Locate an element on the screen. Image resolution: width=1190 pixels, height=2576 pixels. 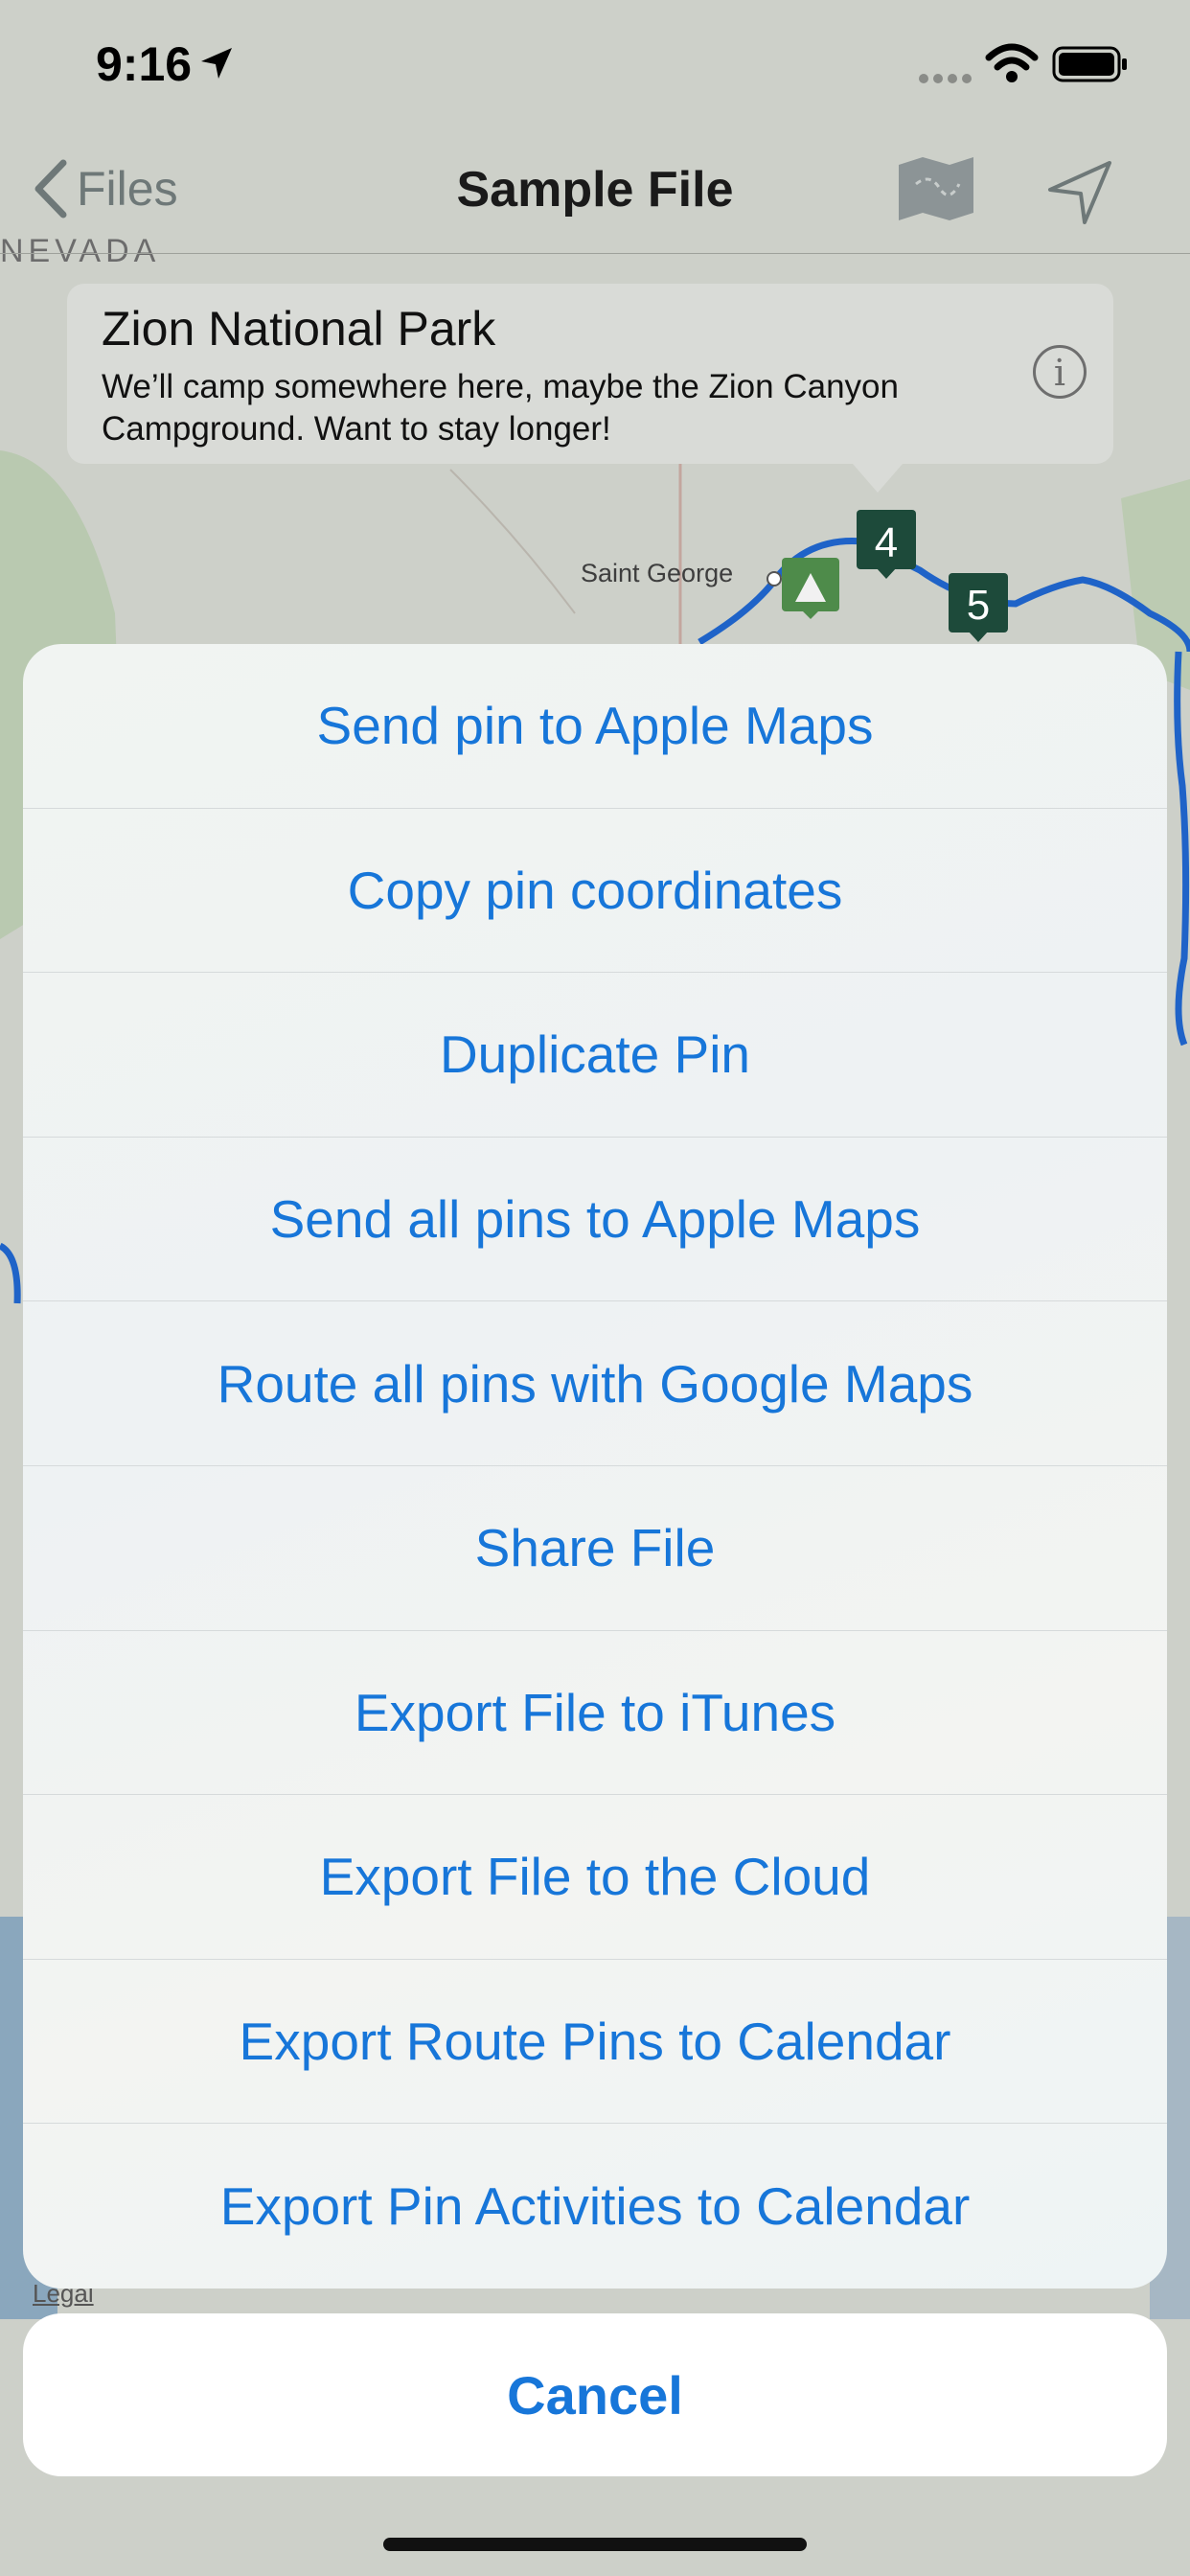
callout-pointer is located at coordinates (878, 478).